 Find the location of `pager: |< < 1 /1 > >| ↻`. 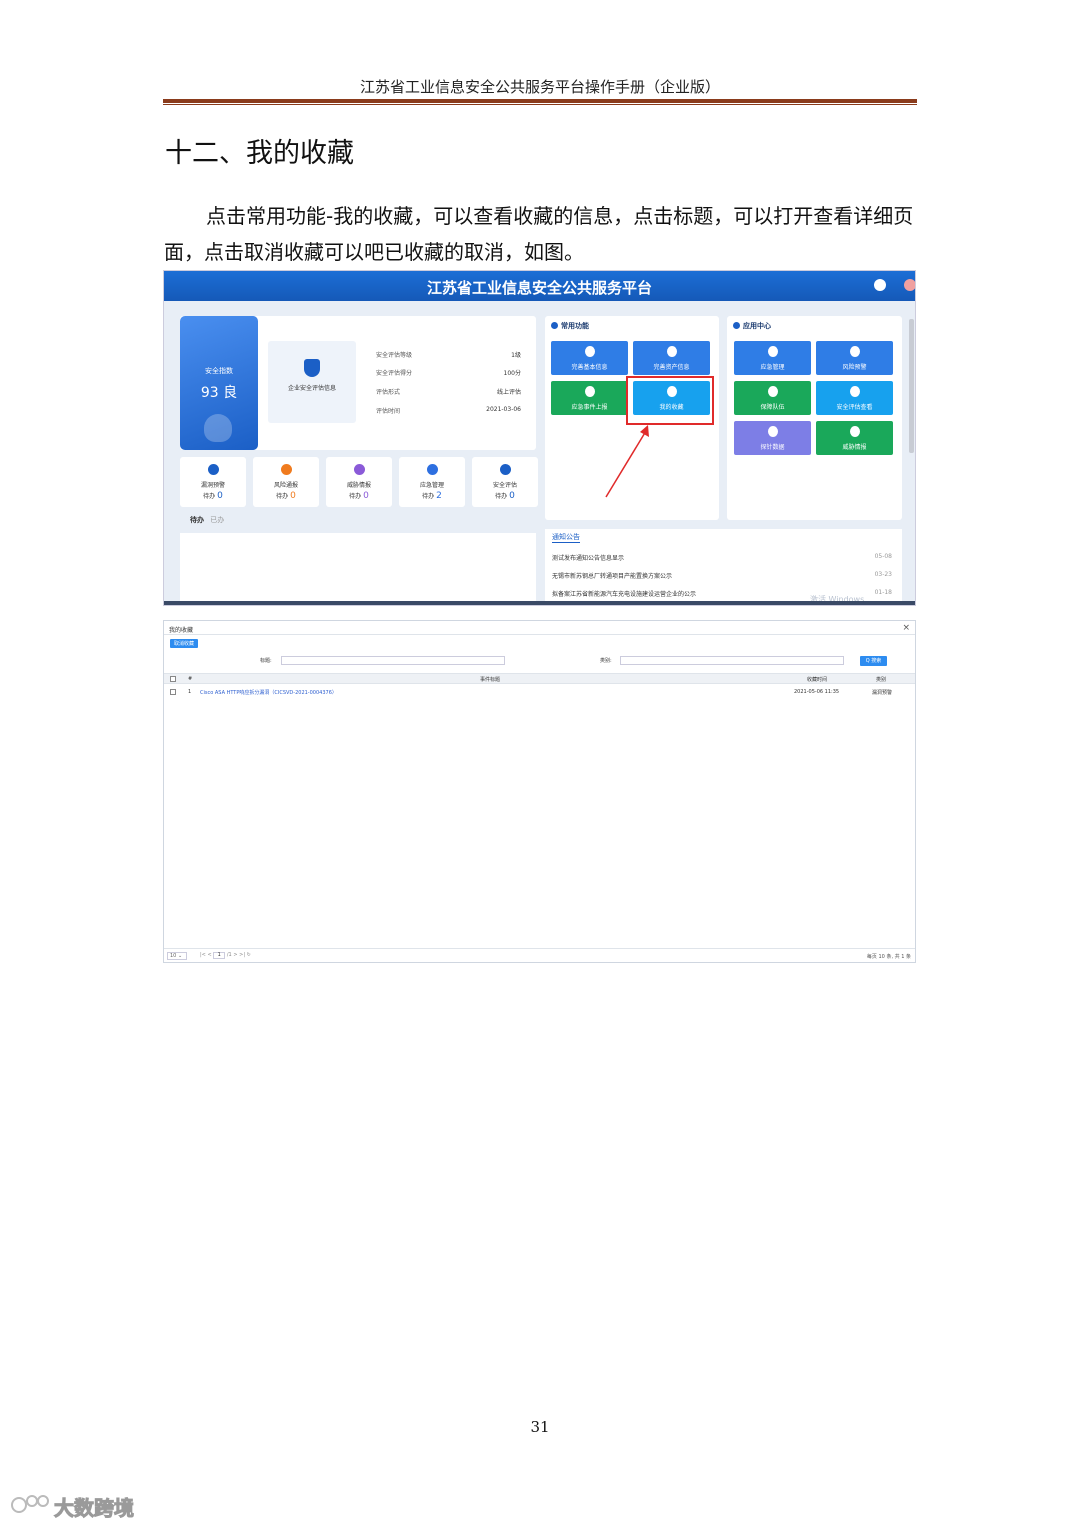

pager: |< < 1 /1 > >| ↻ is located at coordinates (225, 955).